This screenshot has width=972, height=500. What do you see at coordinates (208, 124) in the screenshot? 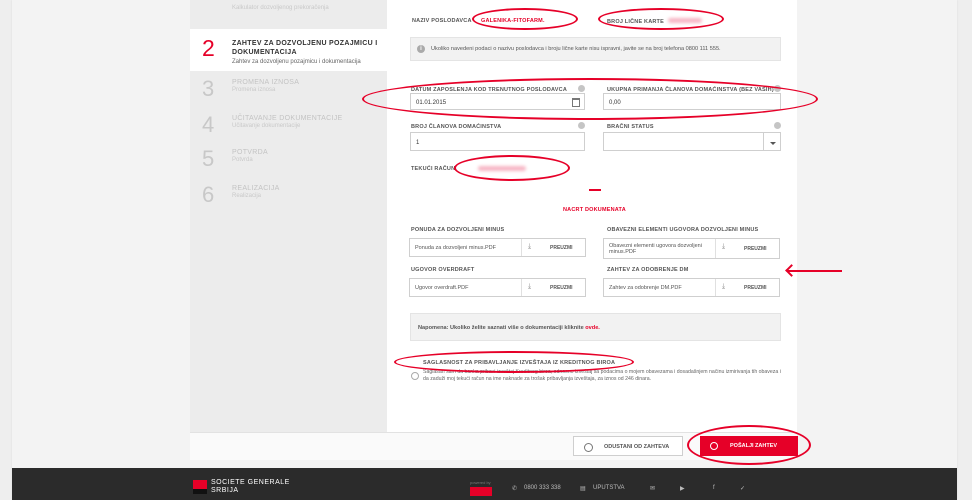
I see `step-number: 4` at bounding box center [208, 124].